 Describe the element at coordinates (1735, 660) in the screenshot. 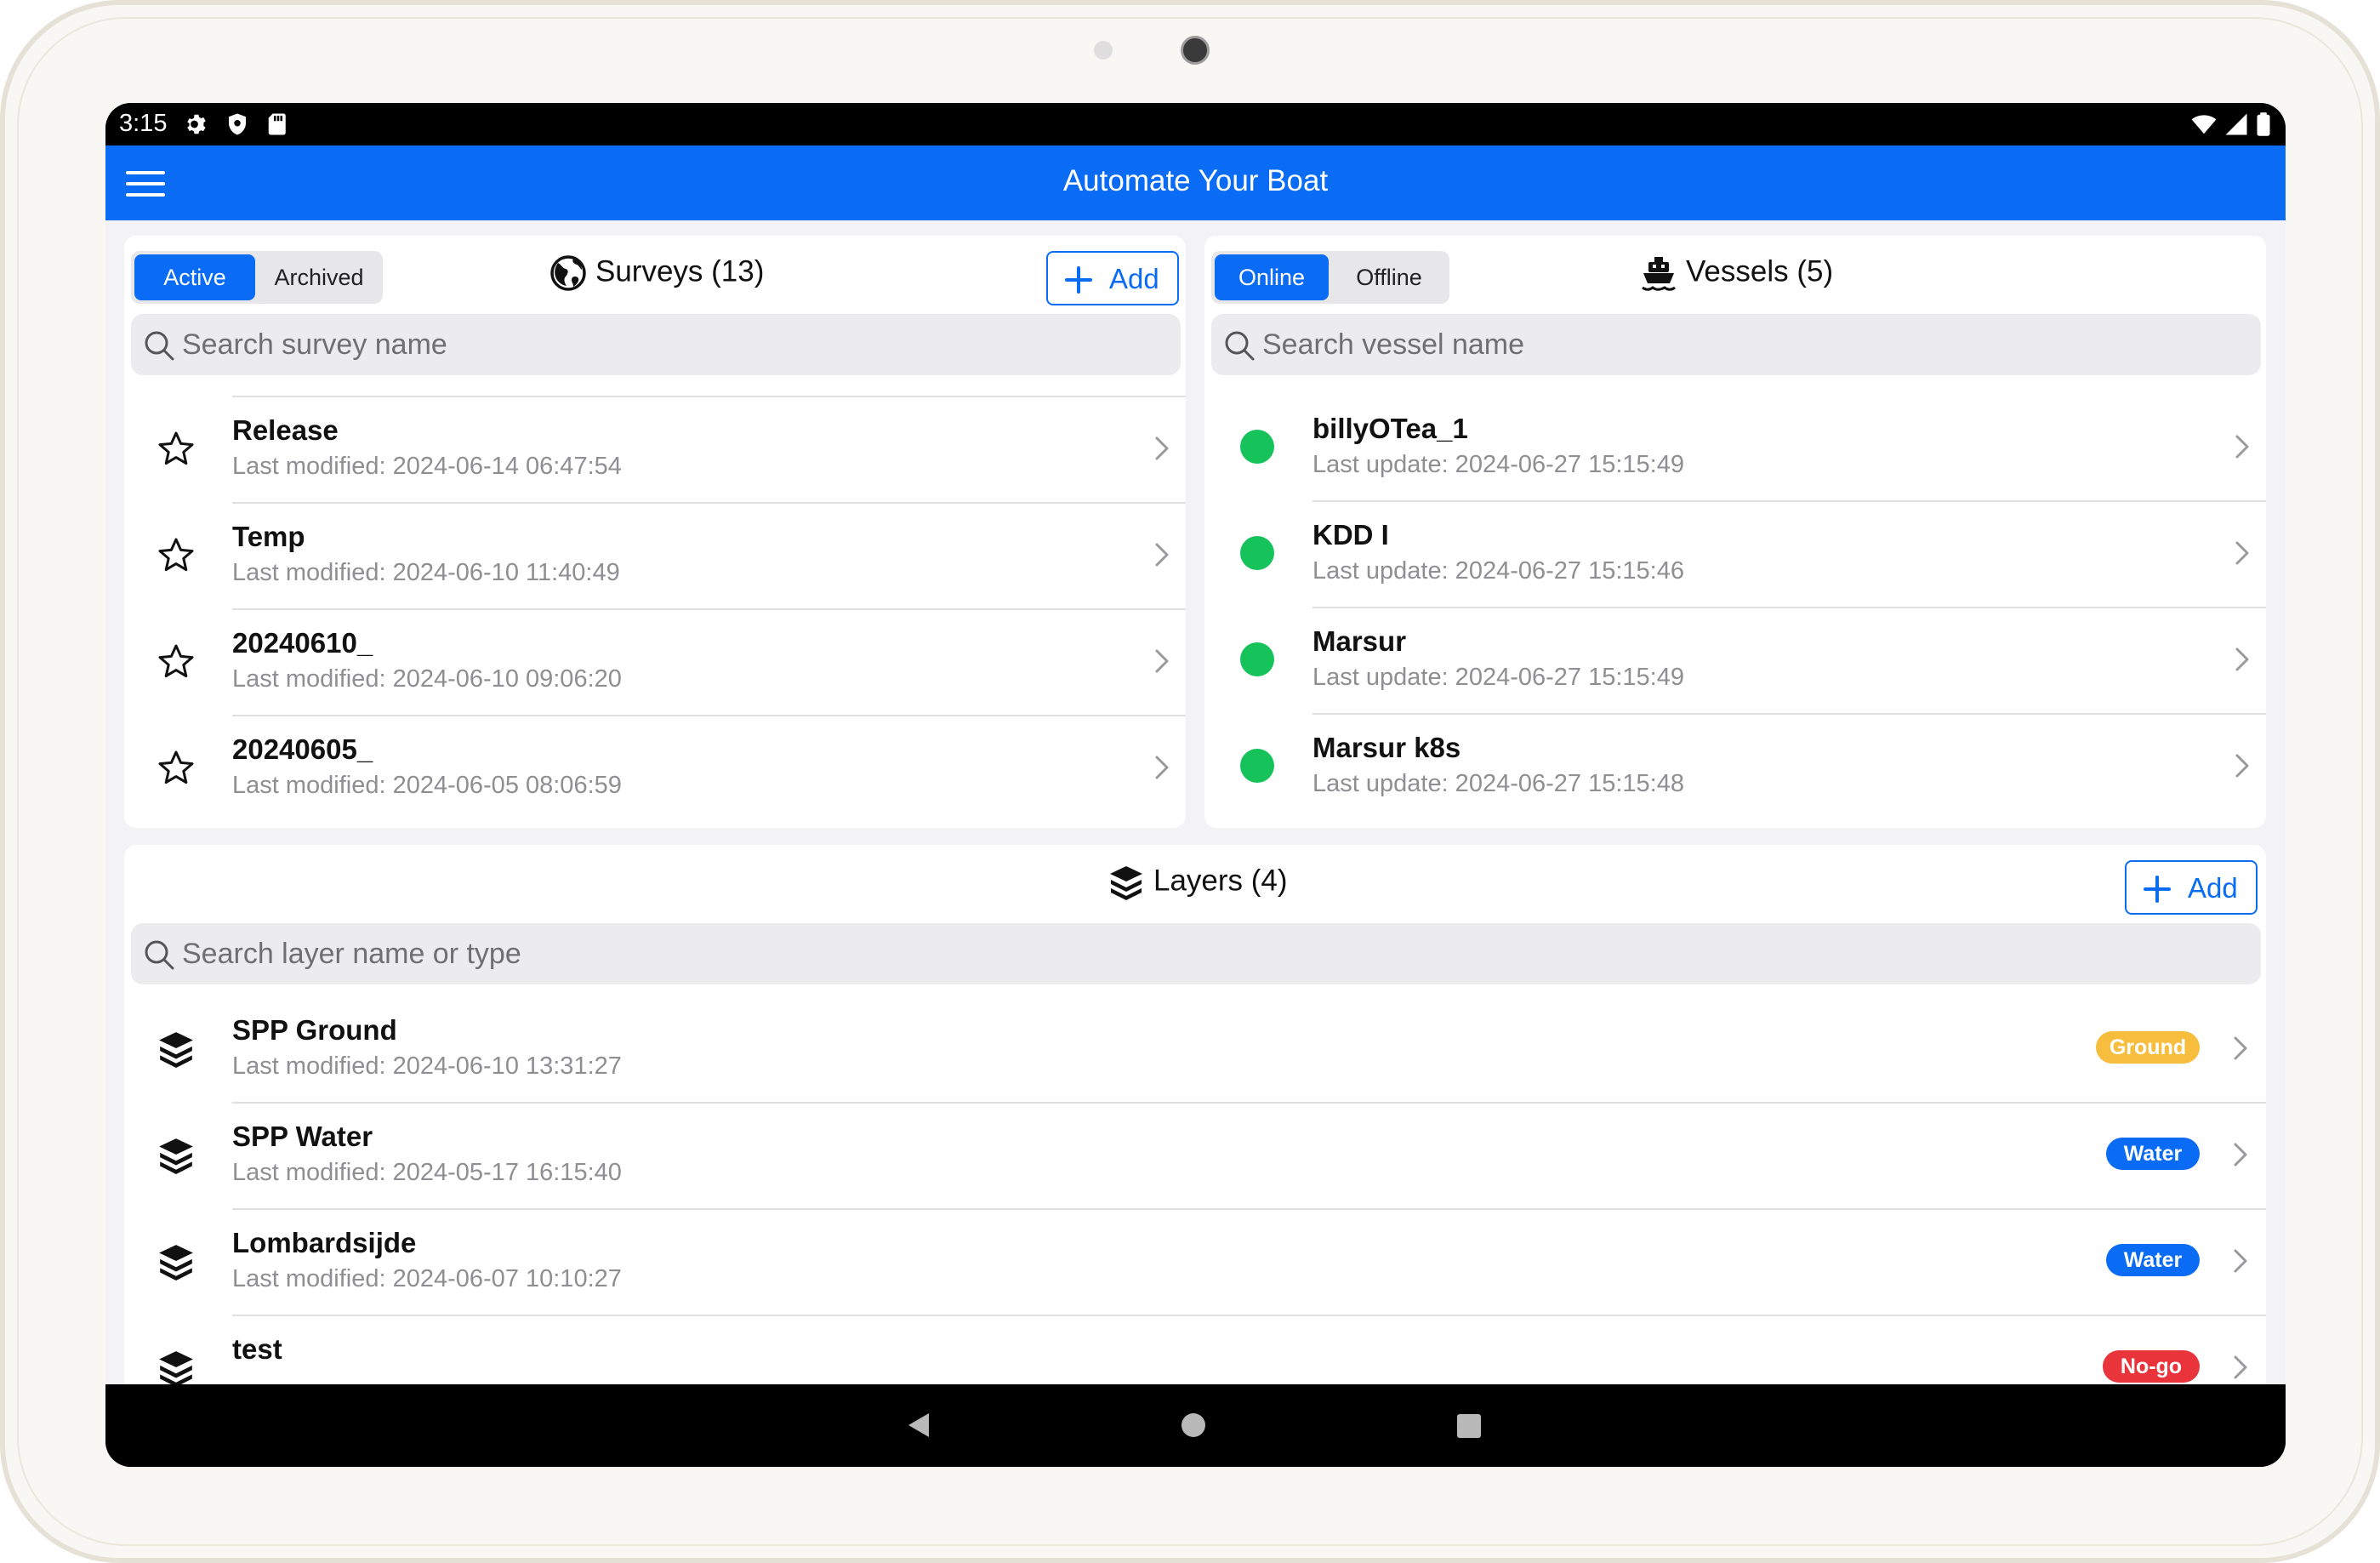

I see `vessel-item: Marsur Last update: 2024-06-27 15:15:49` at that location.